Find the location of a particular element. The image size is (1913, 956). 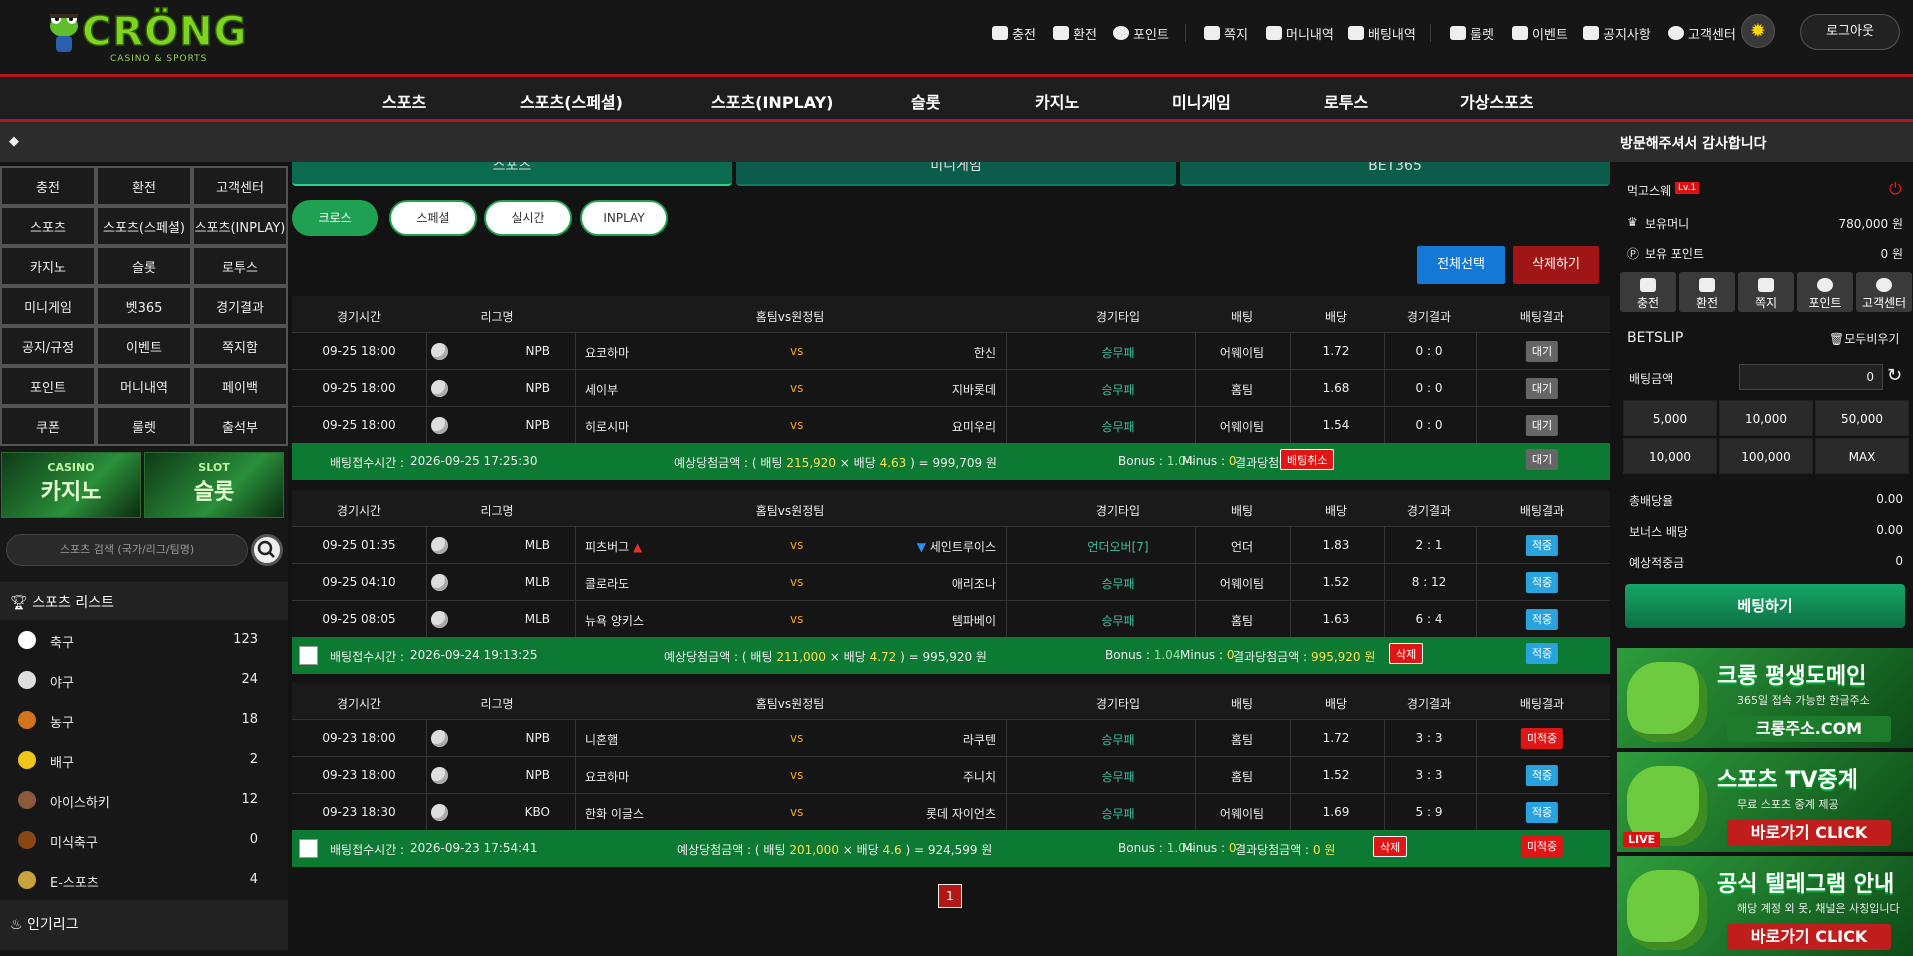

site-logo: CRÖNG CASINO & SPORTS is located at coordinates (146, 37).